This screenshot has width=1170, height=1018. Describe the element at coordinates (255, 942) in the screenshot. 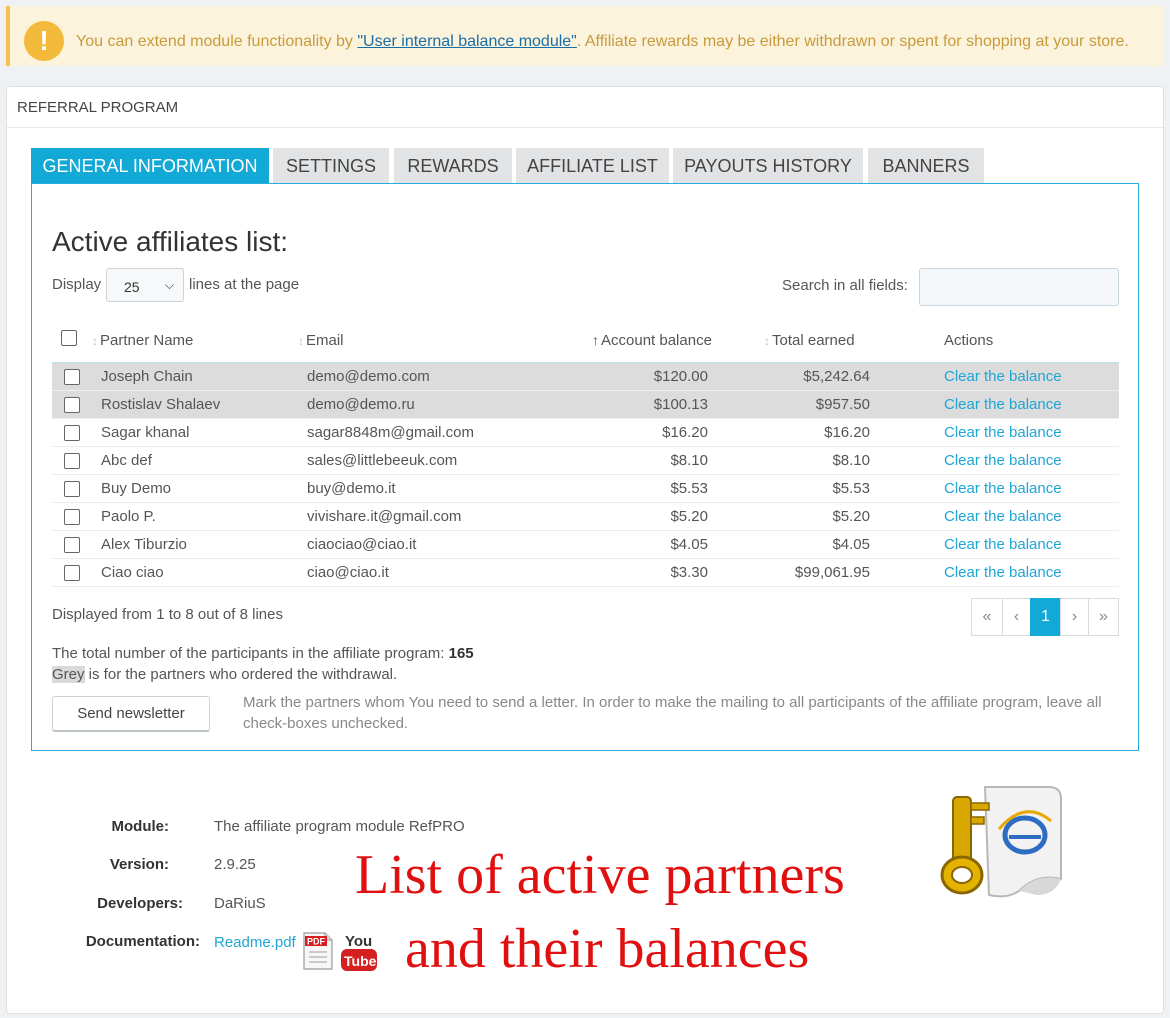

I see `readme-link: Readme.pdf` at that location.